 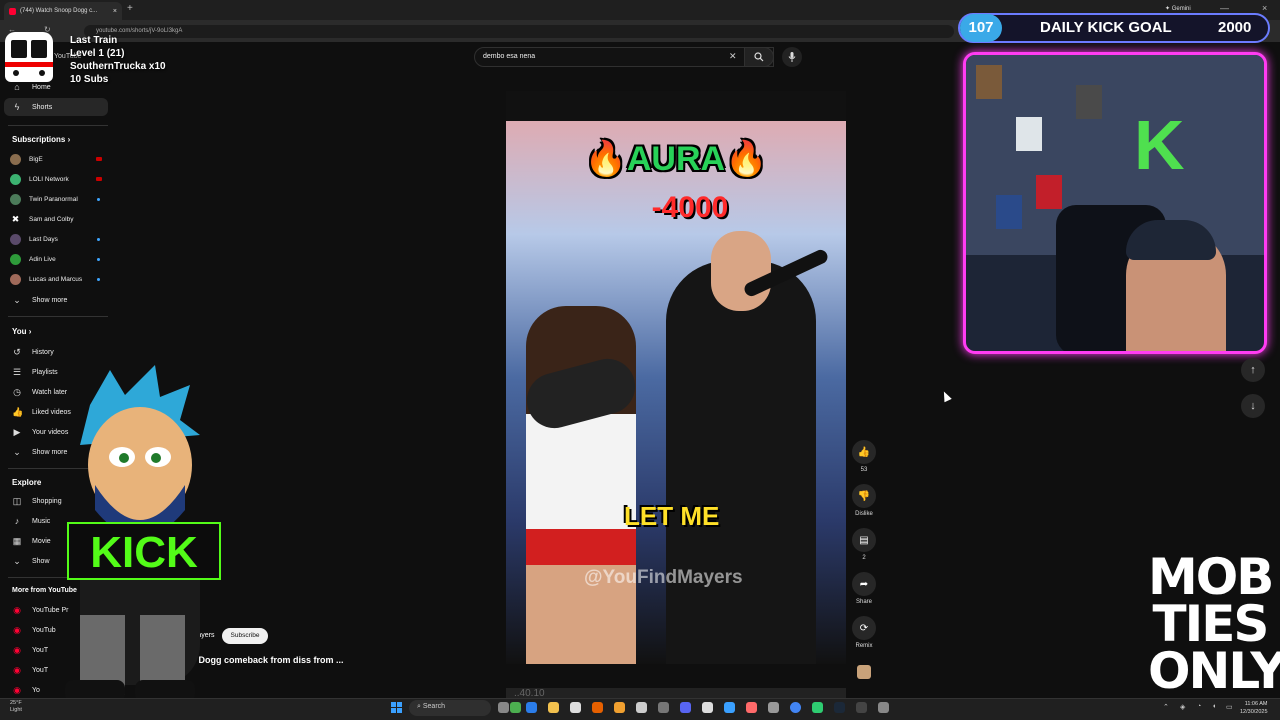 What do you see at coordinates (553, 707) in the screenshot?
I see `file-explorer-icon` at bounding box center [553, 707].